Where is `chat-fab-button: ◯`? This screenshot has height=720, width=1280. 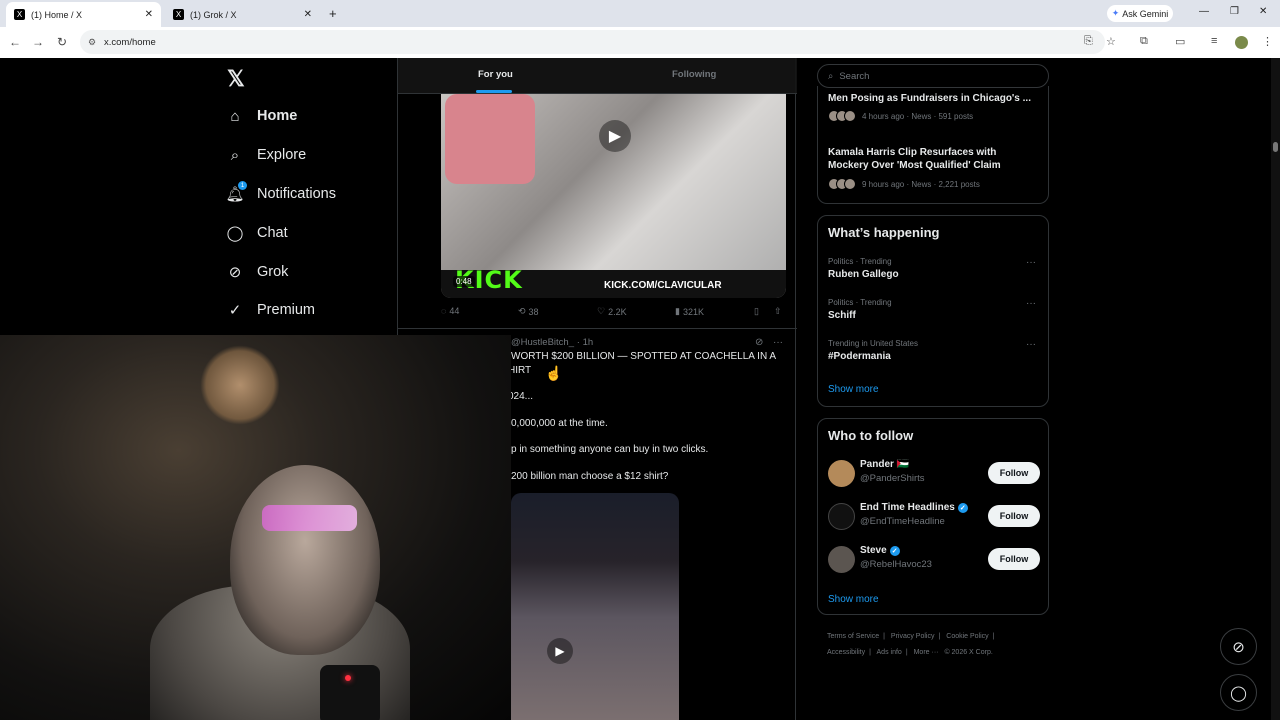 chat-fab-button: ◯ is located at coordinates (1238, 692).